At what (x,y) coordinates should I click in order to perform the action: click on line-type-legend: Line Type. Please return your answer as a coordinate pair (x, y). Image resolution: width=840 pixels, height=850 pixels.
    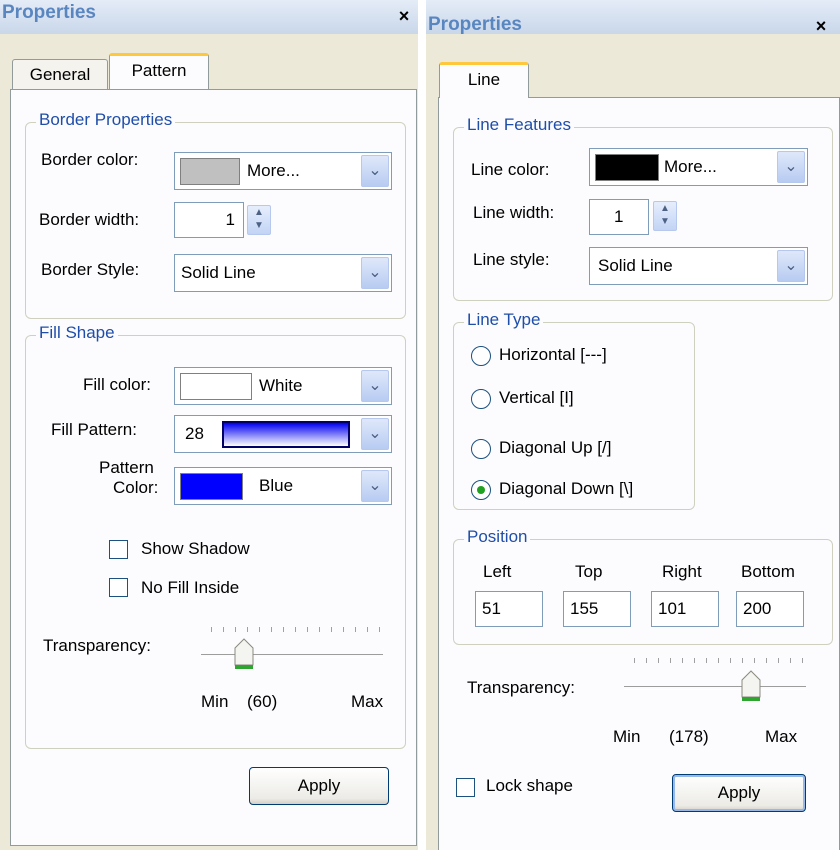
    Looking at the image, I should click on (504, 320).